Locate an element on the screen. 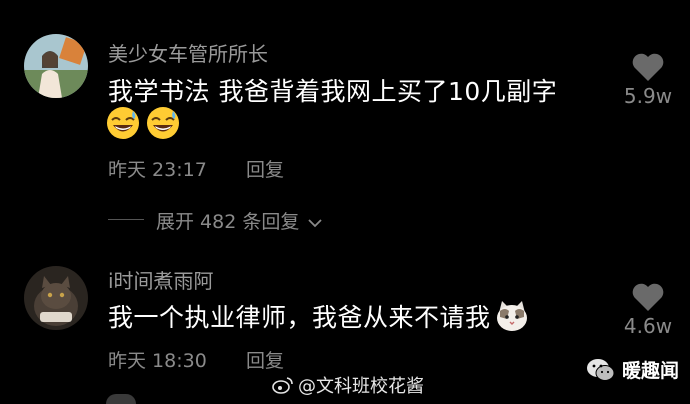  like-button: 4.6w is located at coordinates (648, 310).